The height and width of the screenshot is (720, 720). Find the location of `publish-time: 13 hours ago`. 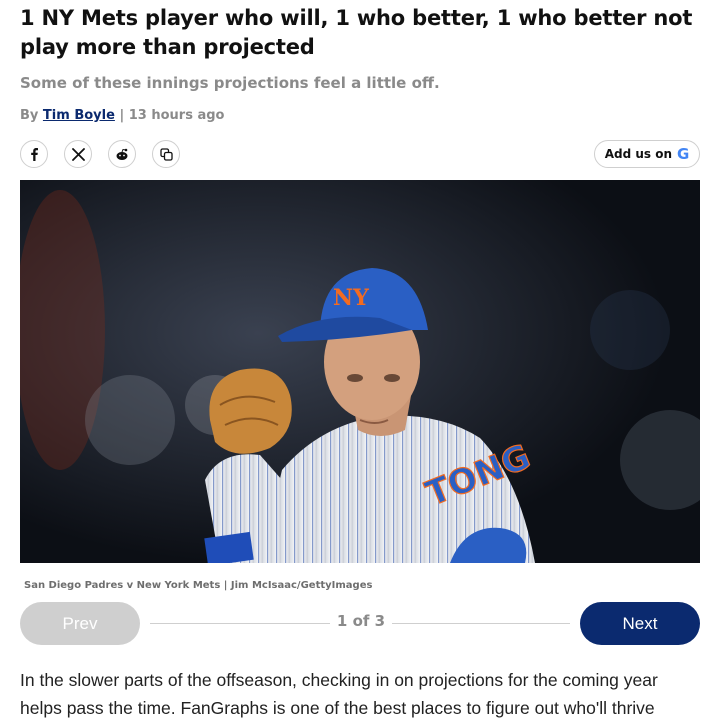

publish-time: 13 hours ago is located at coordinates (176, 115).